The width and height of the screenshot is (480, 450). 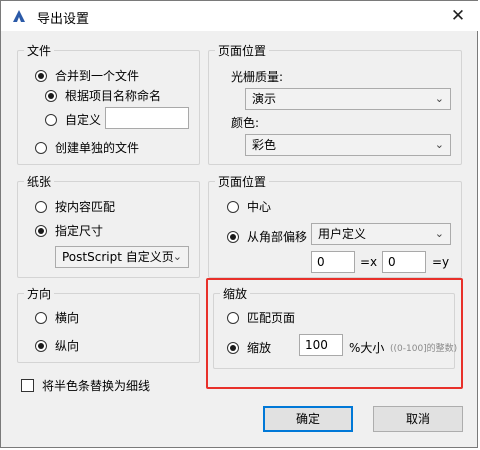 I want to click on offset-select: 用户定义 ⌄, so click(x=381, y=234).